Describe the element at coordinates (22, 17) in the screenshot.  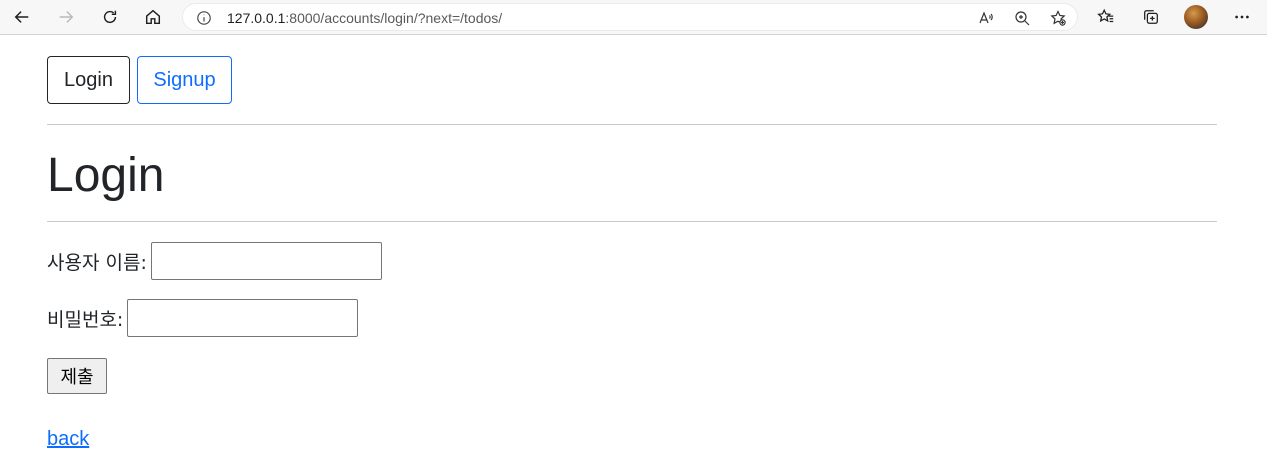
I see `back-arrow-icon` at that location.